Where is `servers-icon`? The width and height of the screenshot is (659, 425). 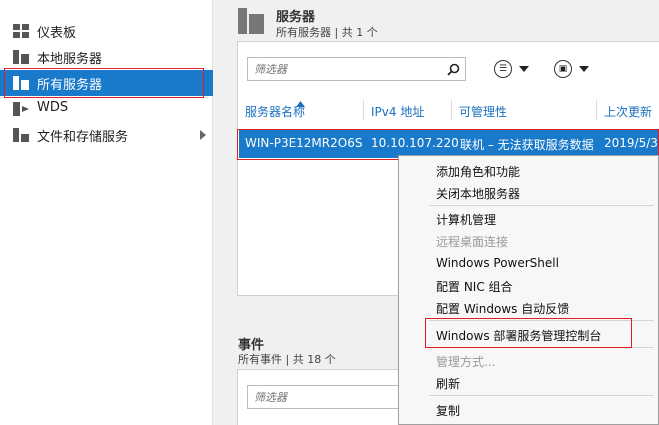 servers-icon is located at coordinates (21, 83).